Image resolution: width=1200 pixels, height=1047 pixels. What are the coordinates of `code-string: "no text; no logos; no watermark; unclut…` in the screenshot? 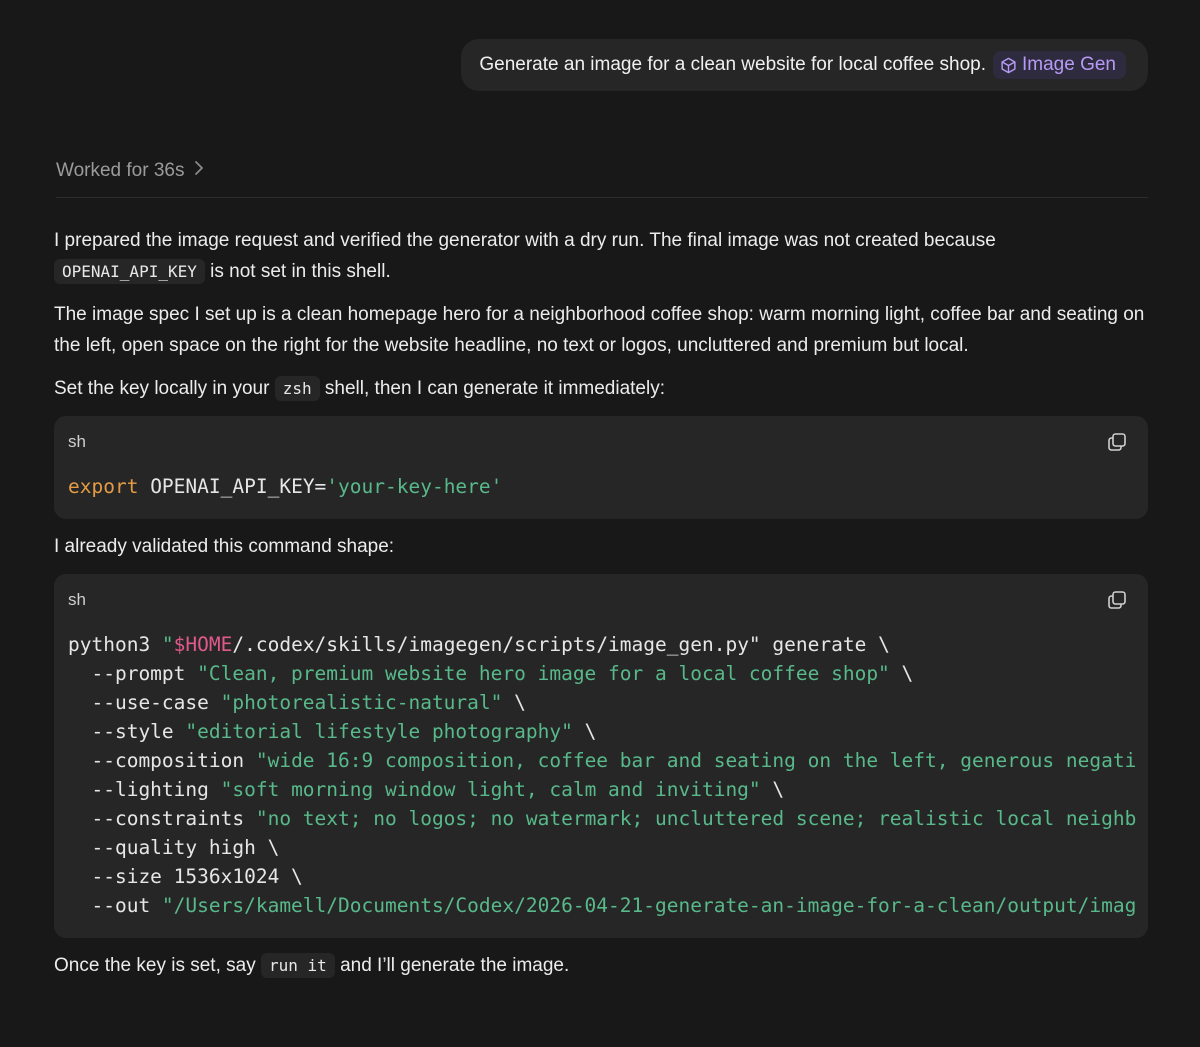 It's located at (696, 818).